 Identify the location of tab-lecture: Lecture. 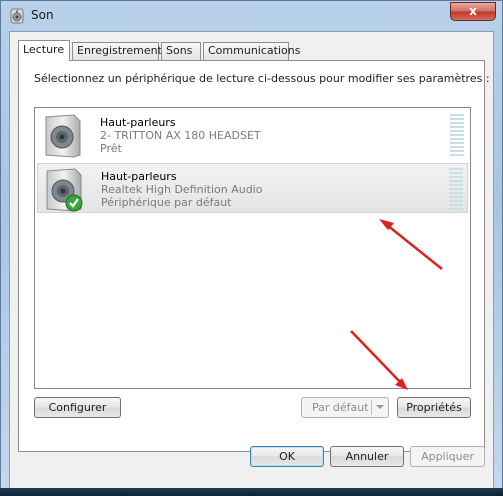
(44, 50).